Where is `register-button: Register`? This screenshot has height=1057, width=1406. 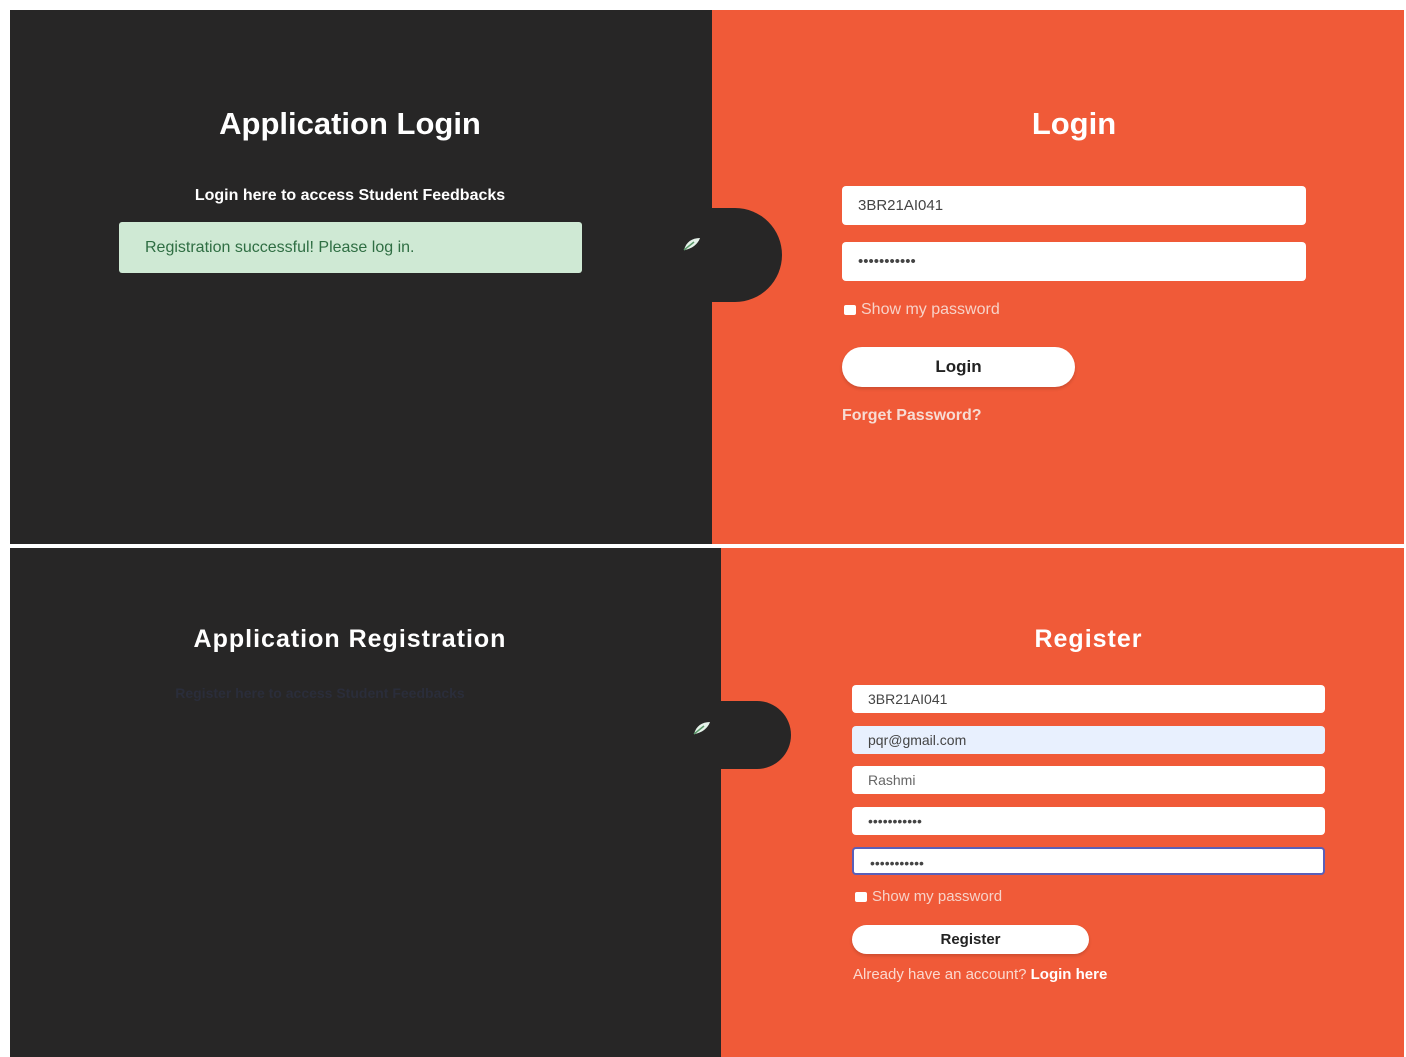
register-button: Register is located at coordinates (970, 939).